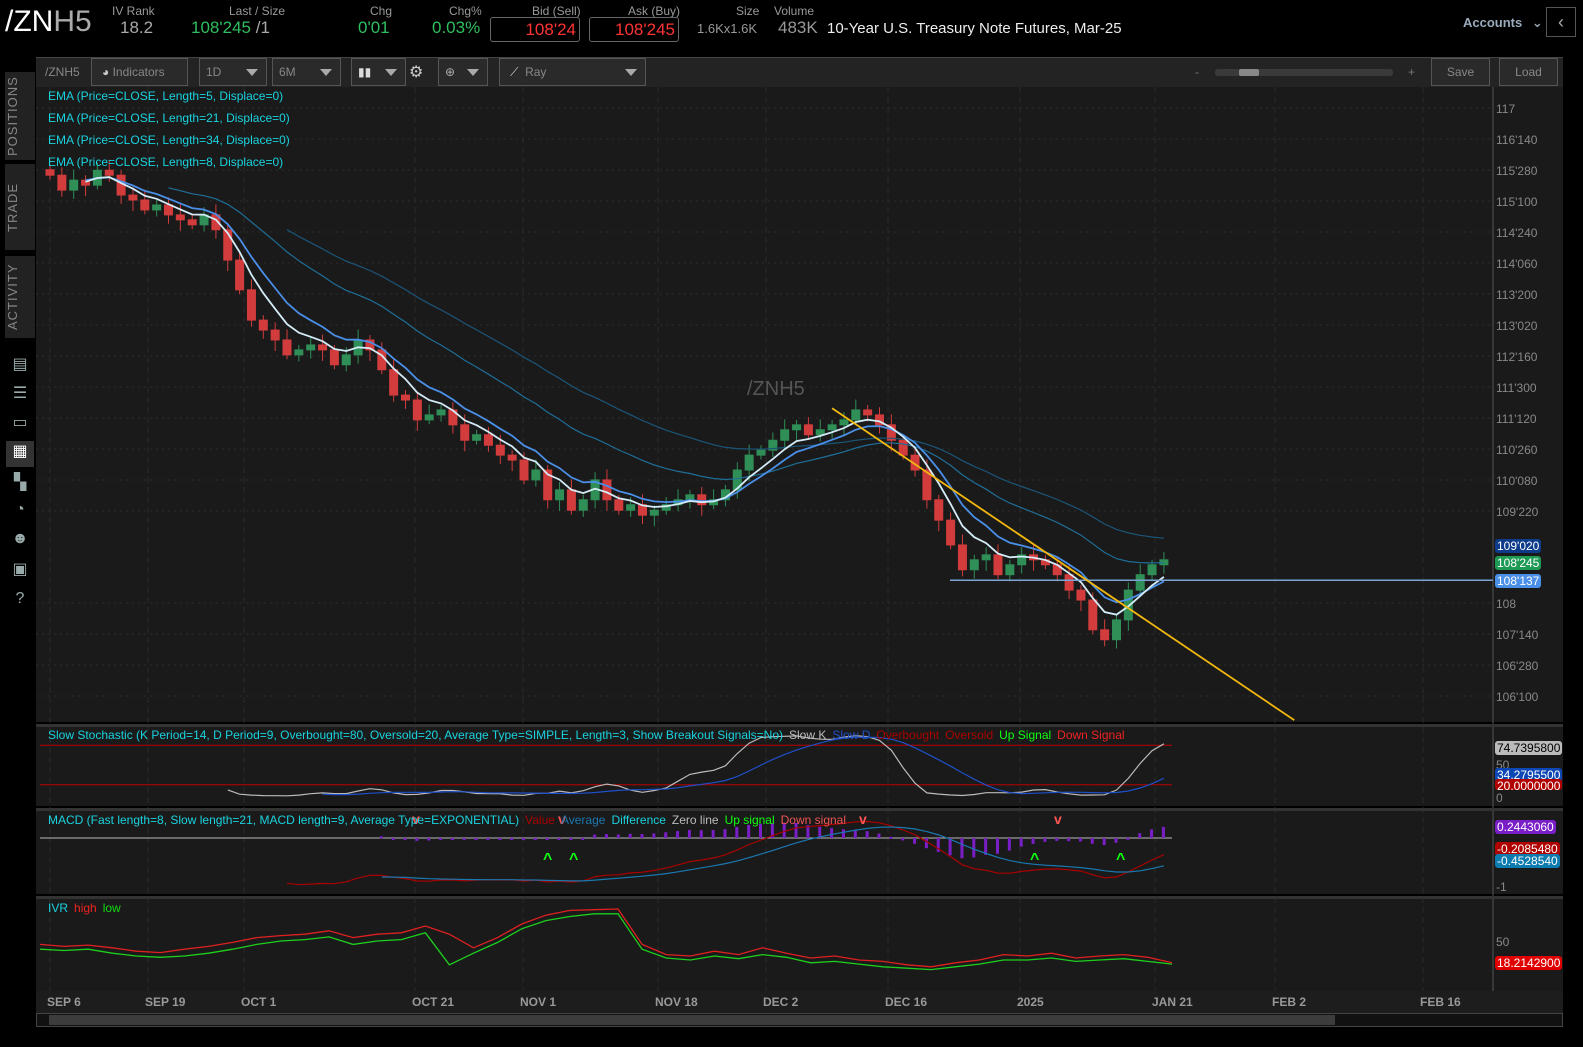  Describe the element at coordinates (606, 938) in the screenshot. I see `ivr-high-line` at that location.